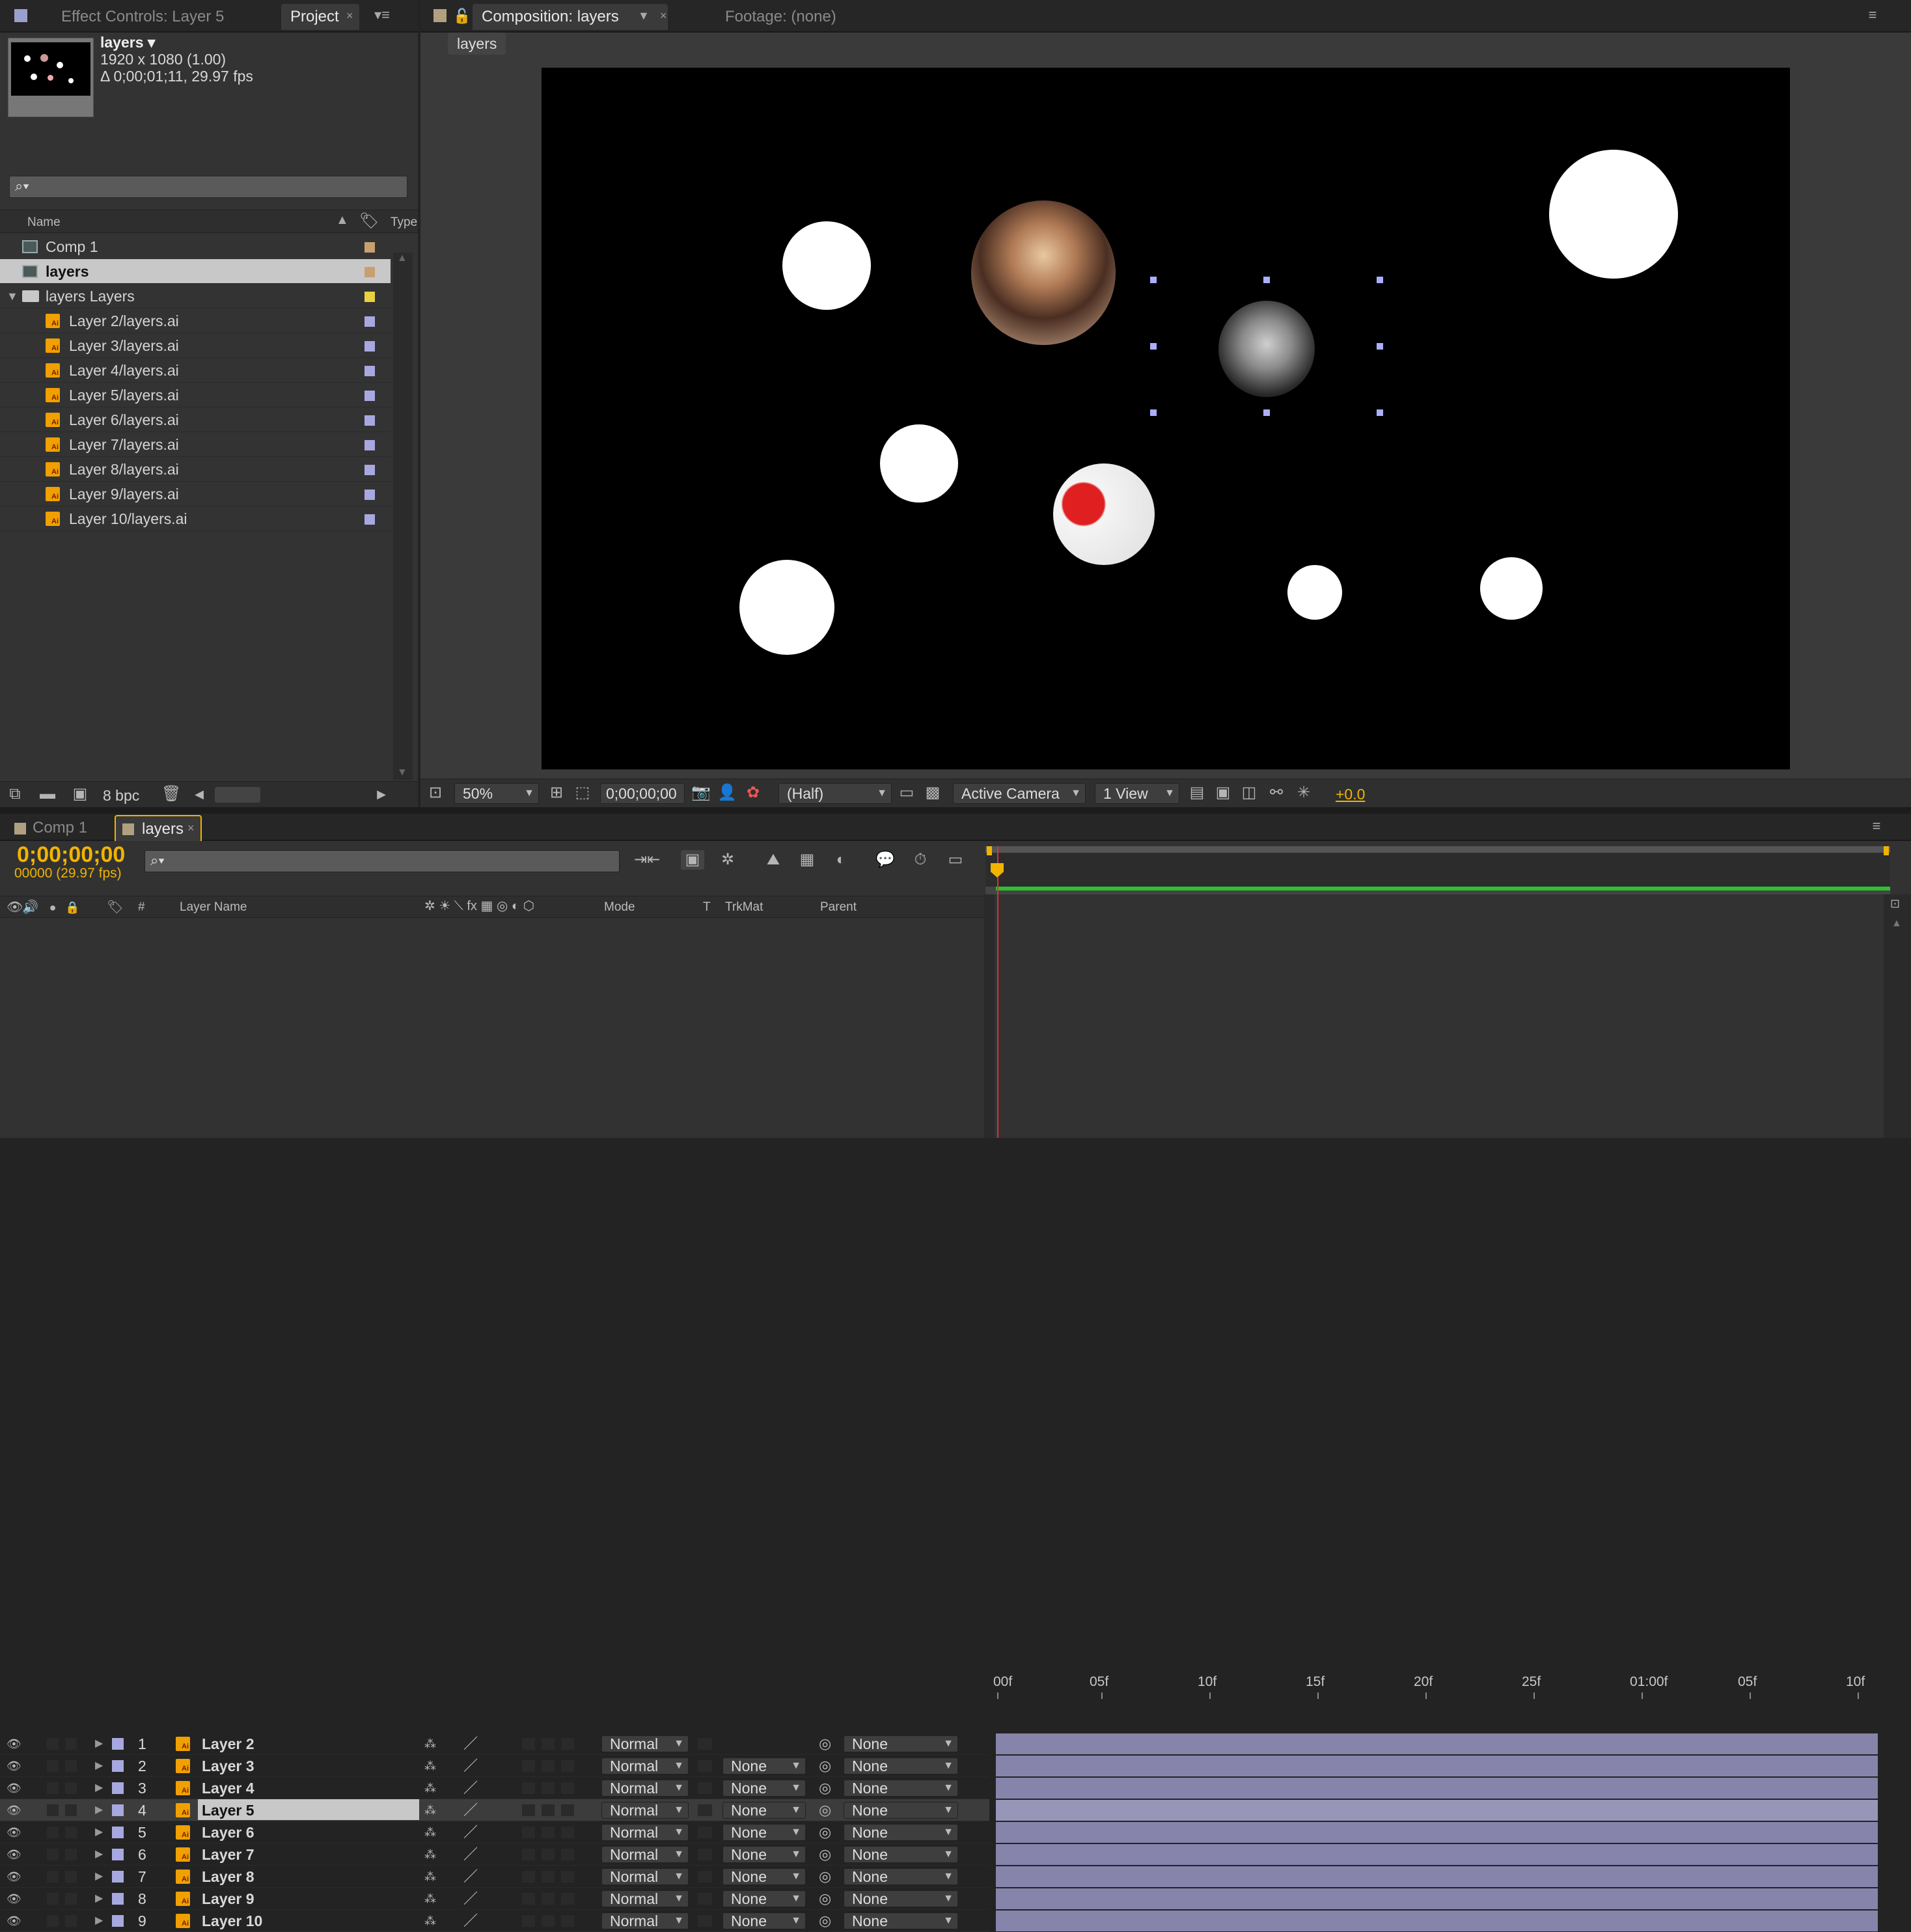  I want to click on work-area-end-icon, so click(1886, 850).